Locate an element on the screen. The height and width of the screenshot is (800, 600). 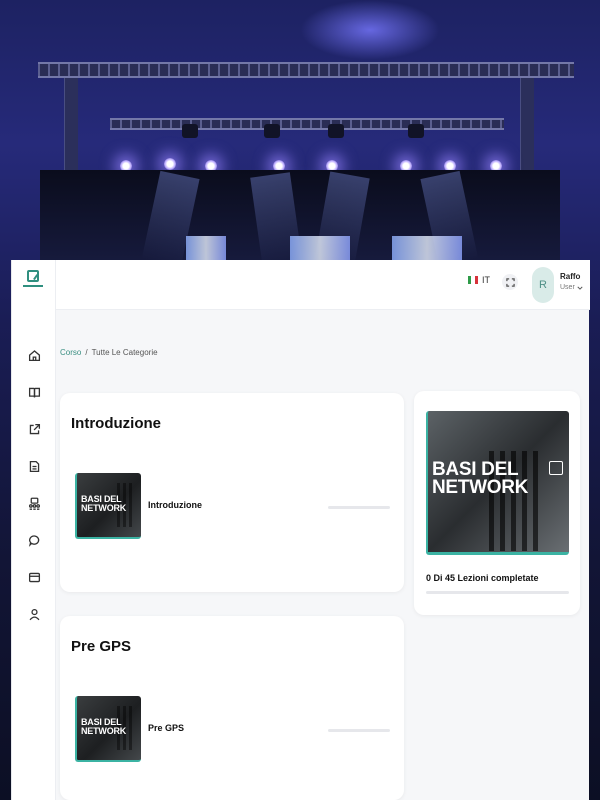
chat-icon is located at coordinates (34, 540).